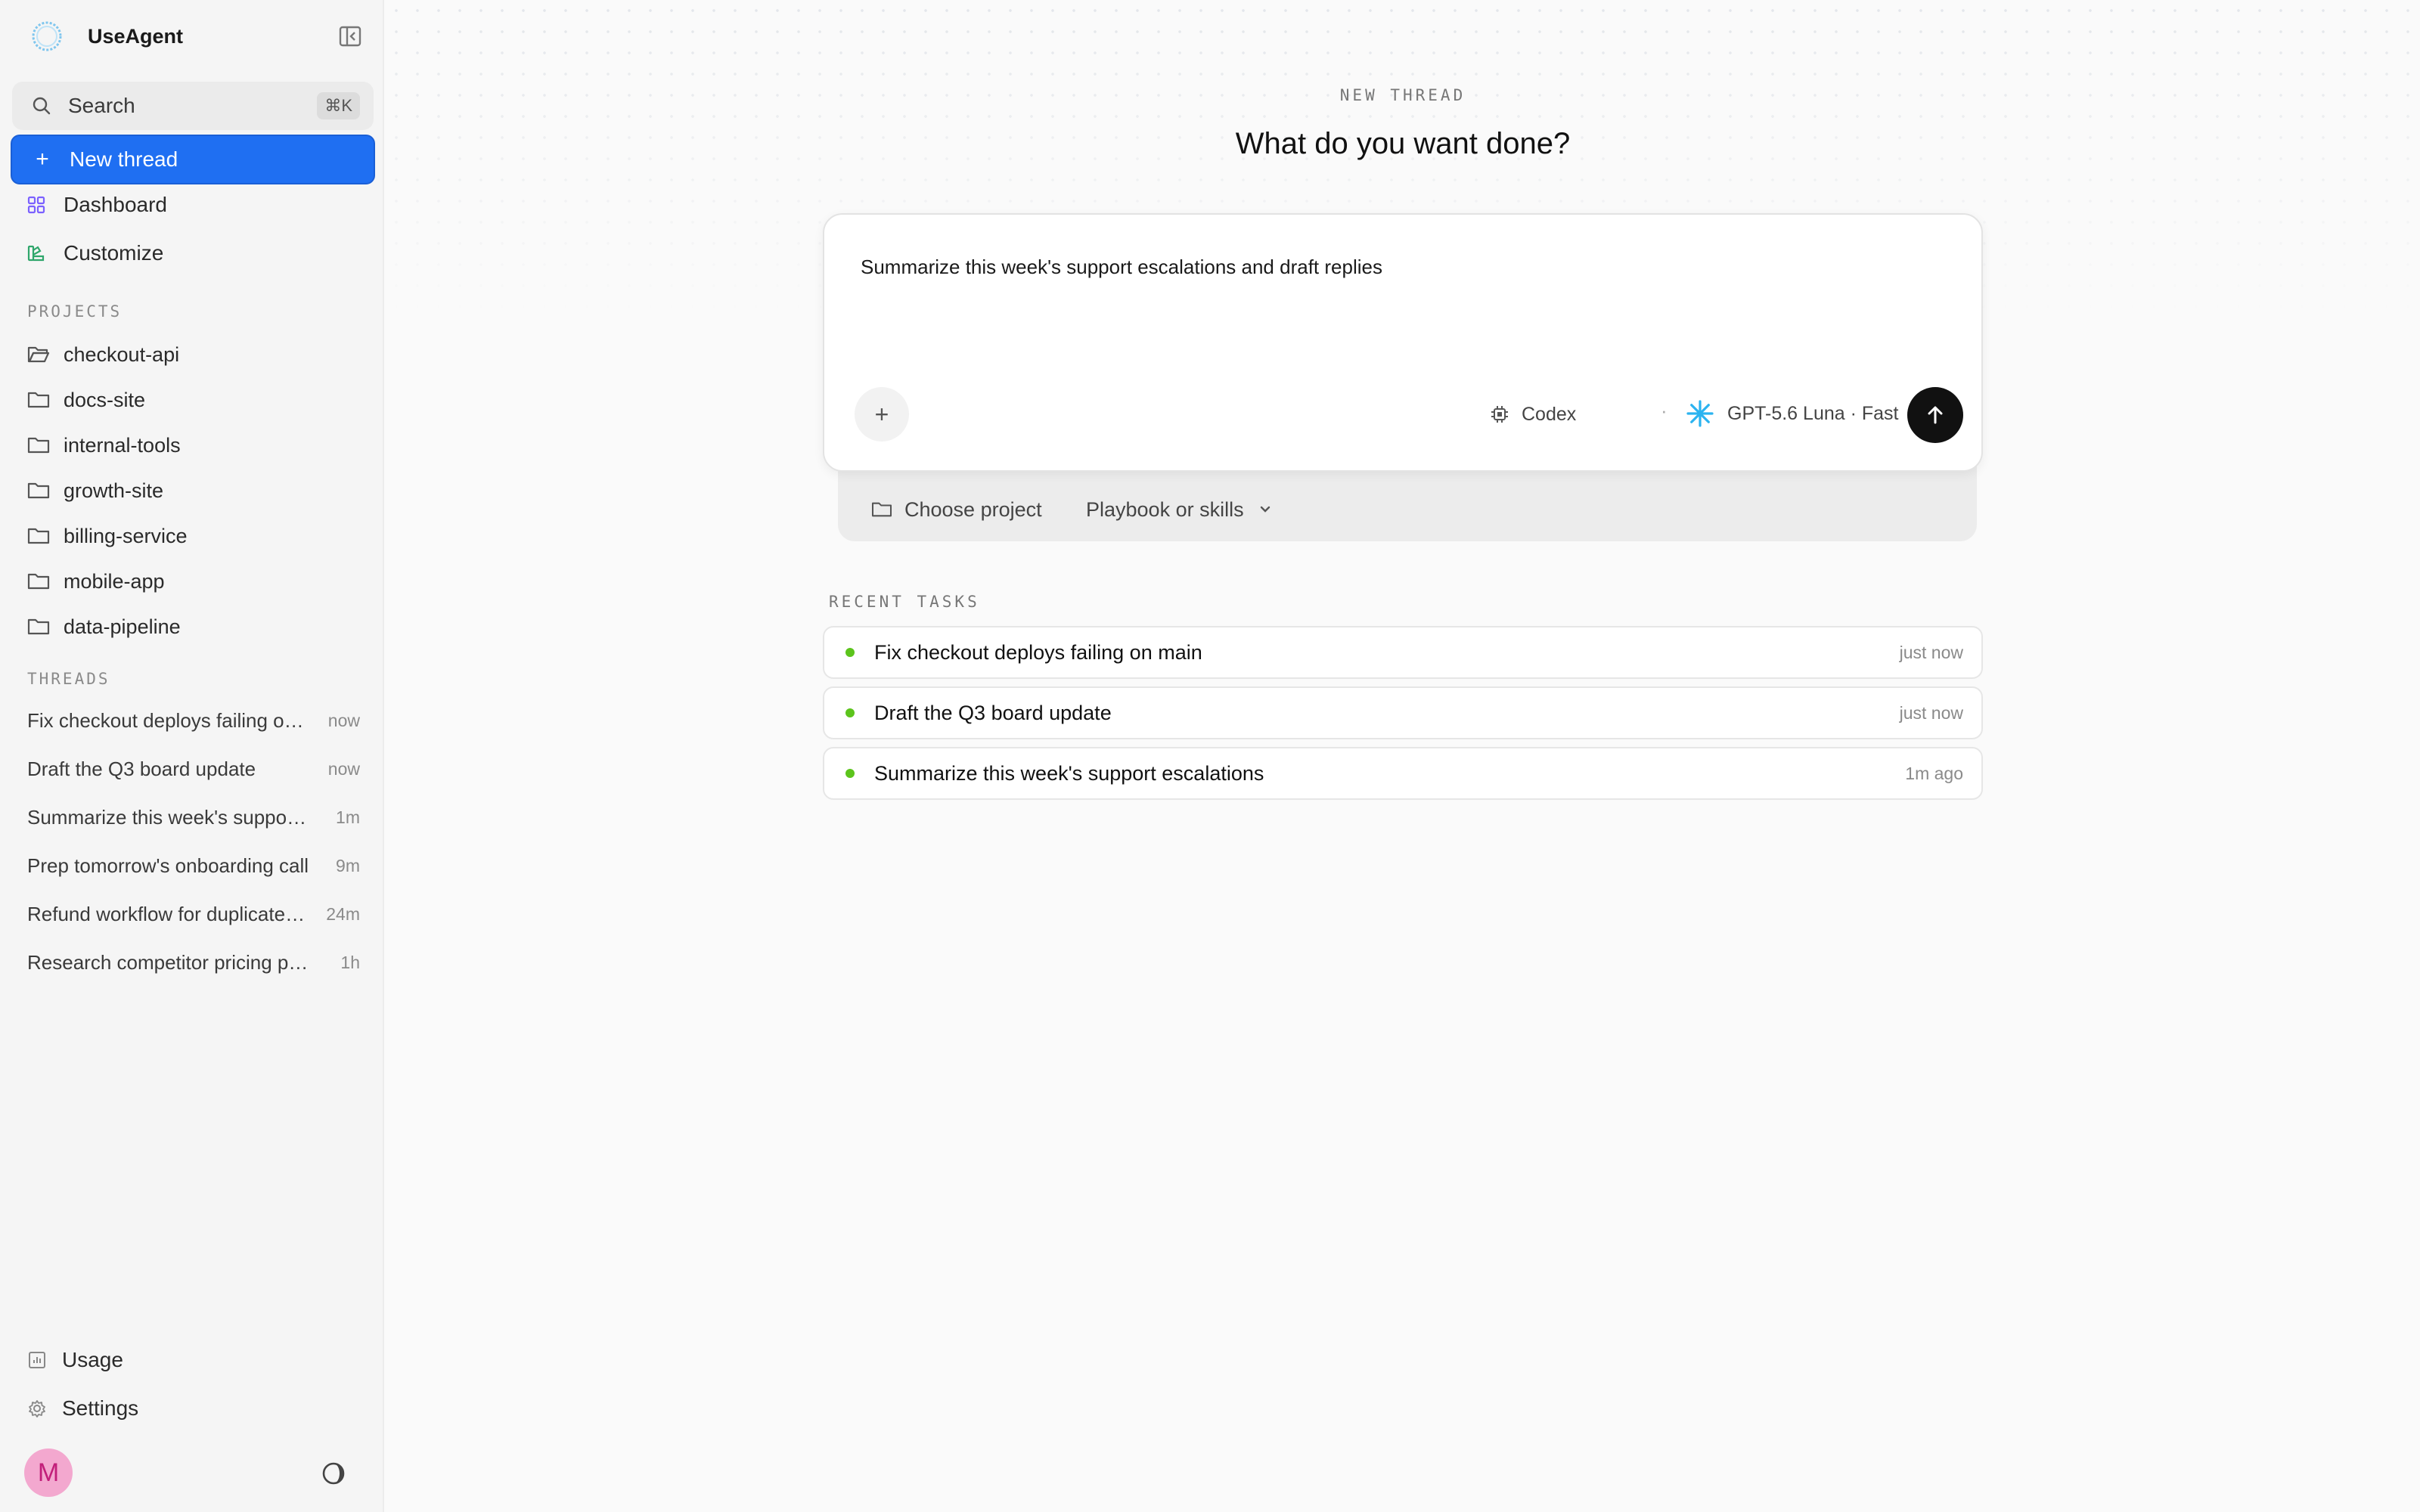  I want to click on avatar: M, so click(48, 1472).